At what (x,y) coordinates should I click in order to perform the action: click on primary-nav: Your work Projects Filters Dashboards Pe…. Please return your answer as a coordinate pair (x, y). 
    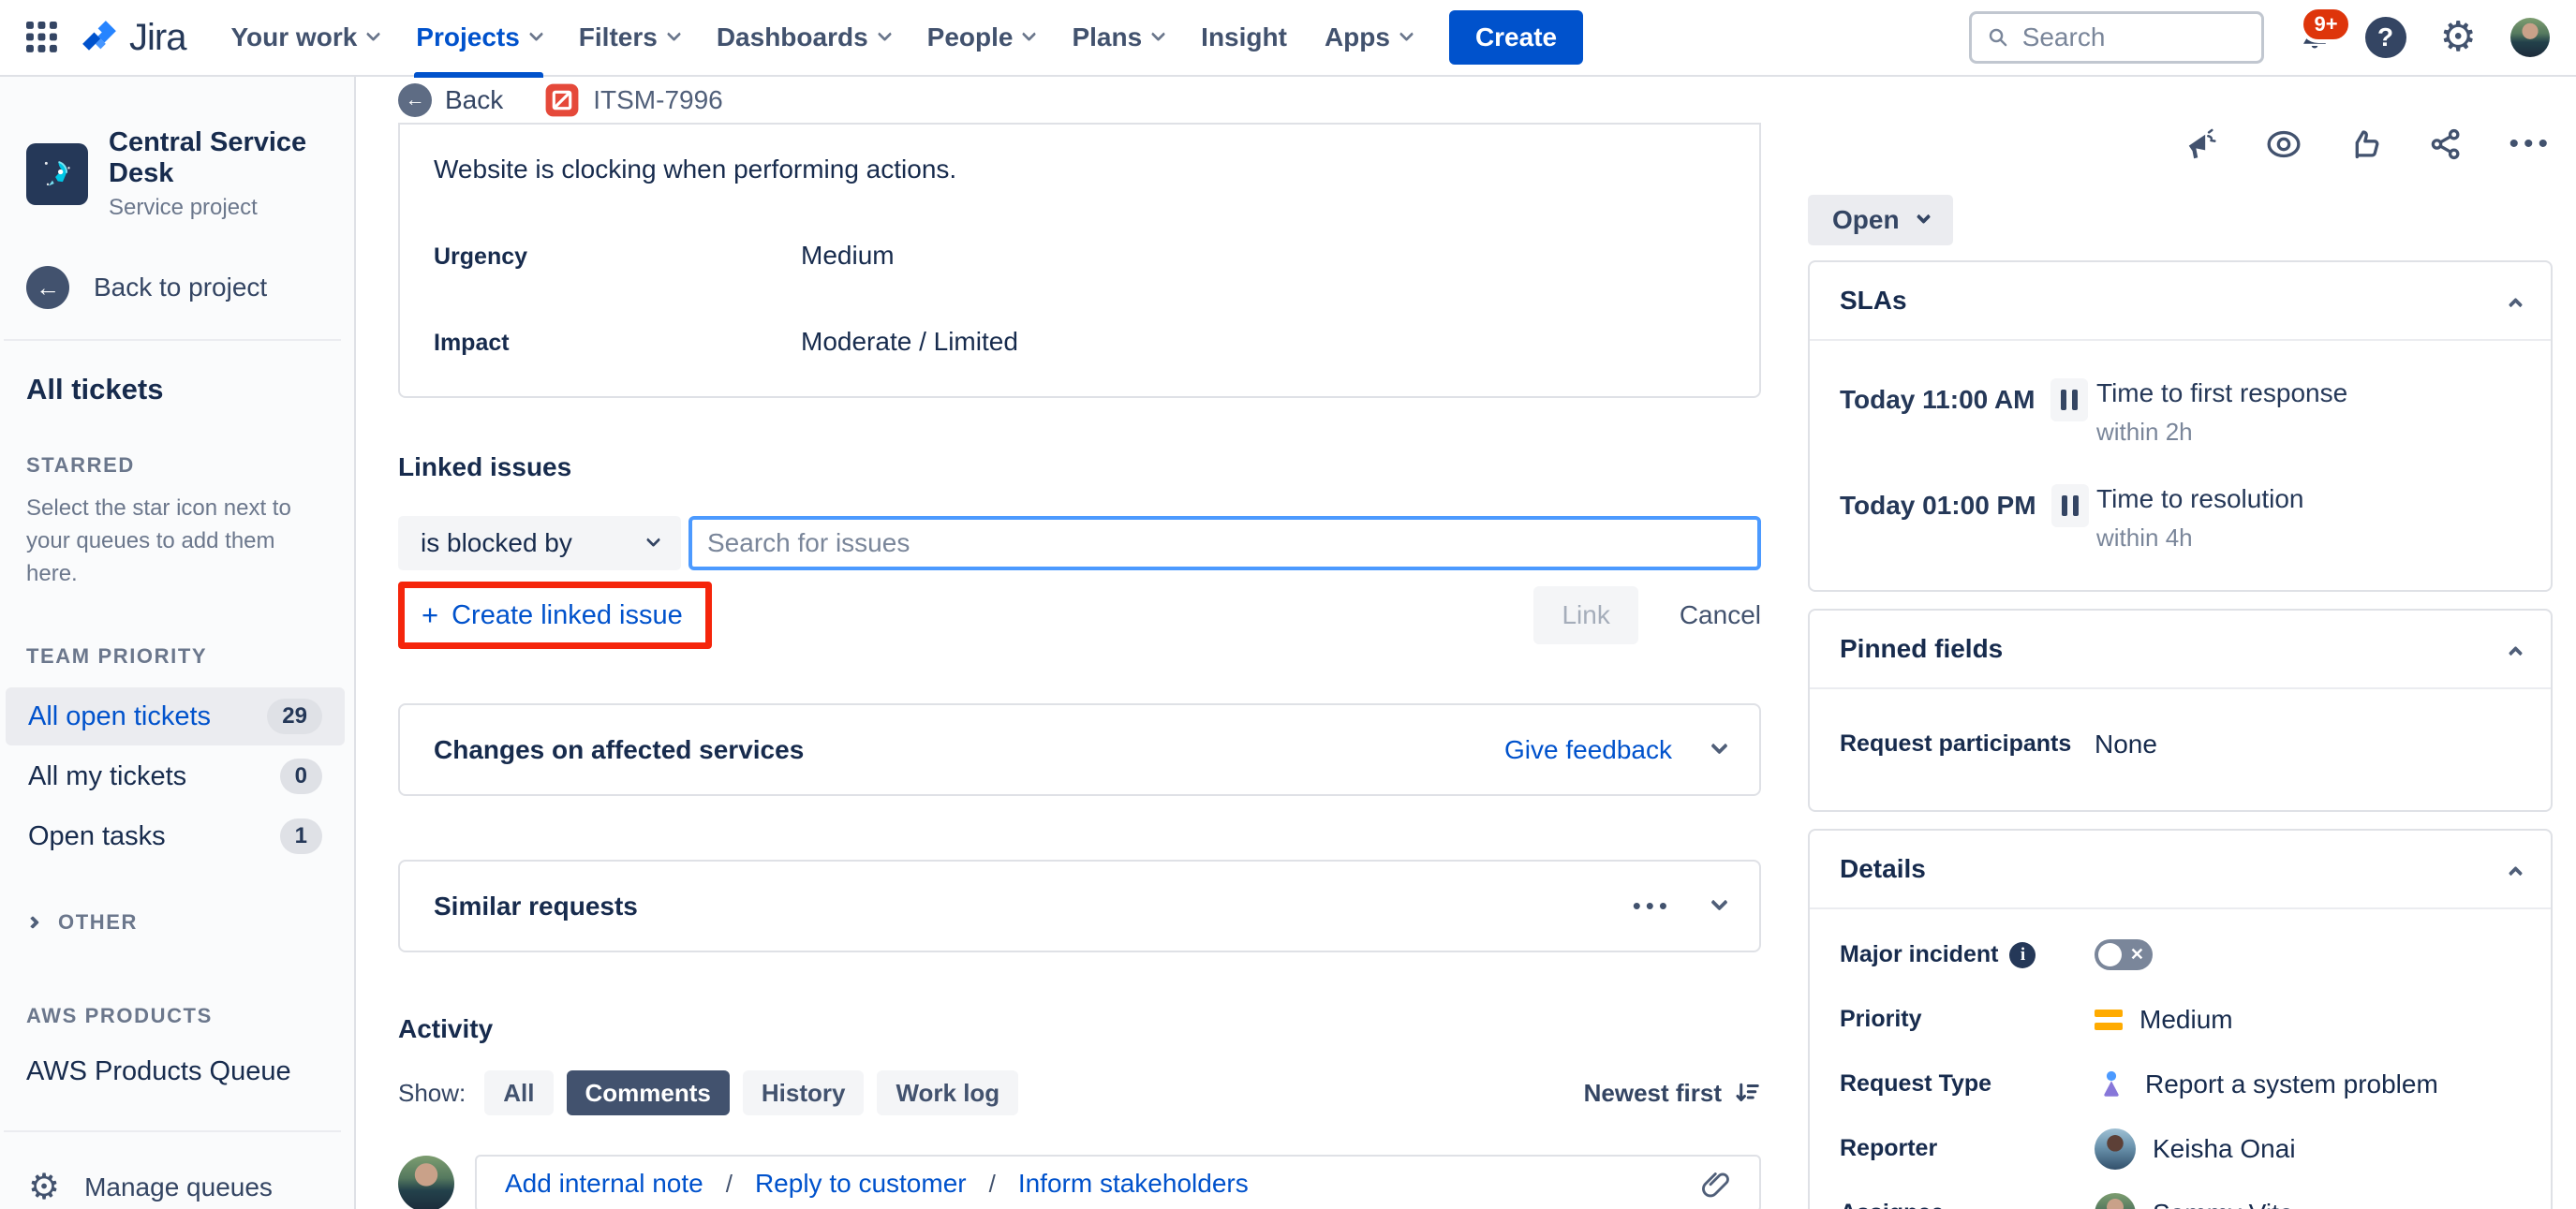
    Looking at the image, I should click on (821, 39).